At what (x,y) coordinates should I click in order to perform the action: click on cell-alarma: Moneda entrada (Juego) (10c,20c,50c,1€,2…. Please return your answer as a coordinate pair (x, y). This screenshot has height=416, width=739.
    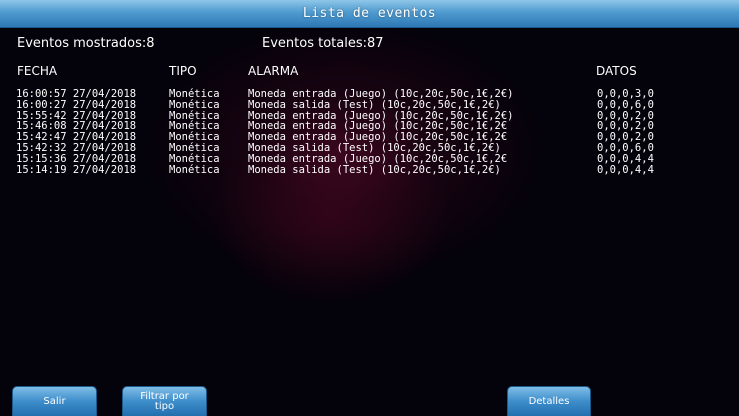
    Looking at the image, I should click on (378, 158).